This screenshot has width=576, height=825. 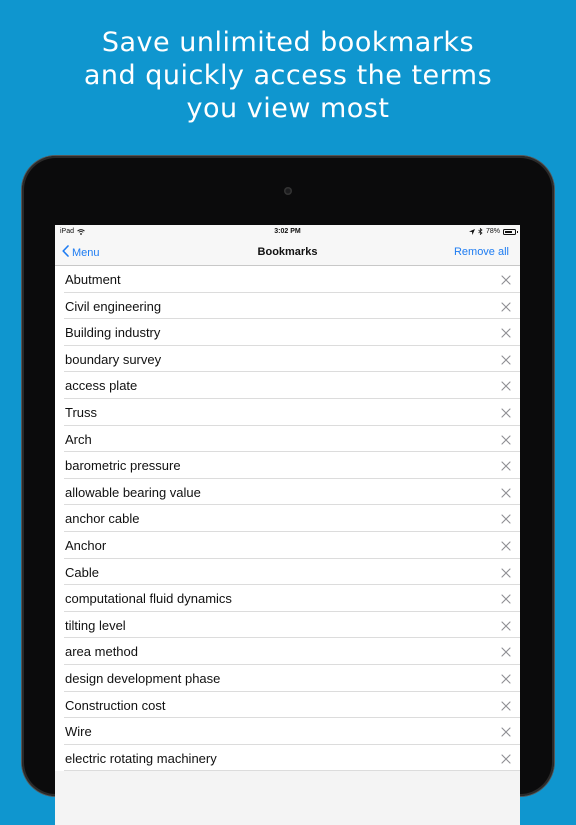 I want to click on list-item: anchor cable, so click(x=287, y=518).